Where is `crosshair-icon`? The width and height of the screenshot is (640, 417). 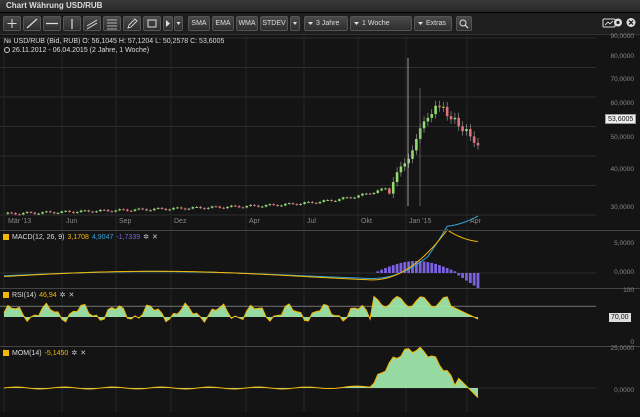 crosshair-icon is located at coordinates (12, 23).